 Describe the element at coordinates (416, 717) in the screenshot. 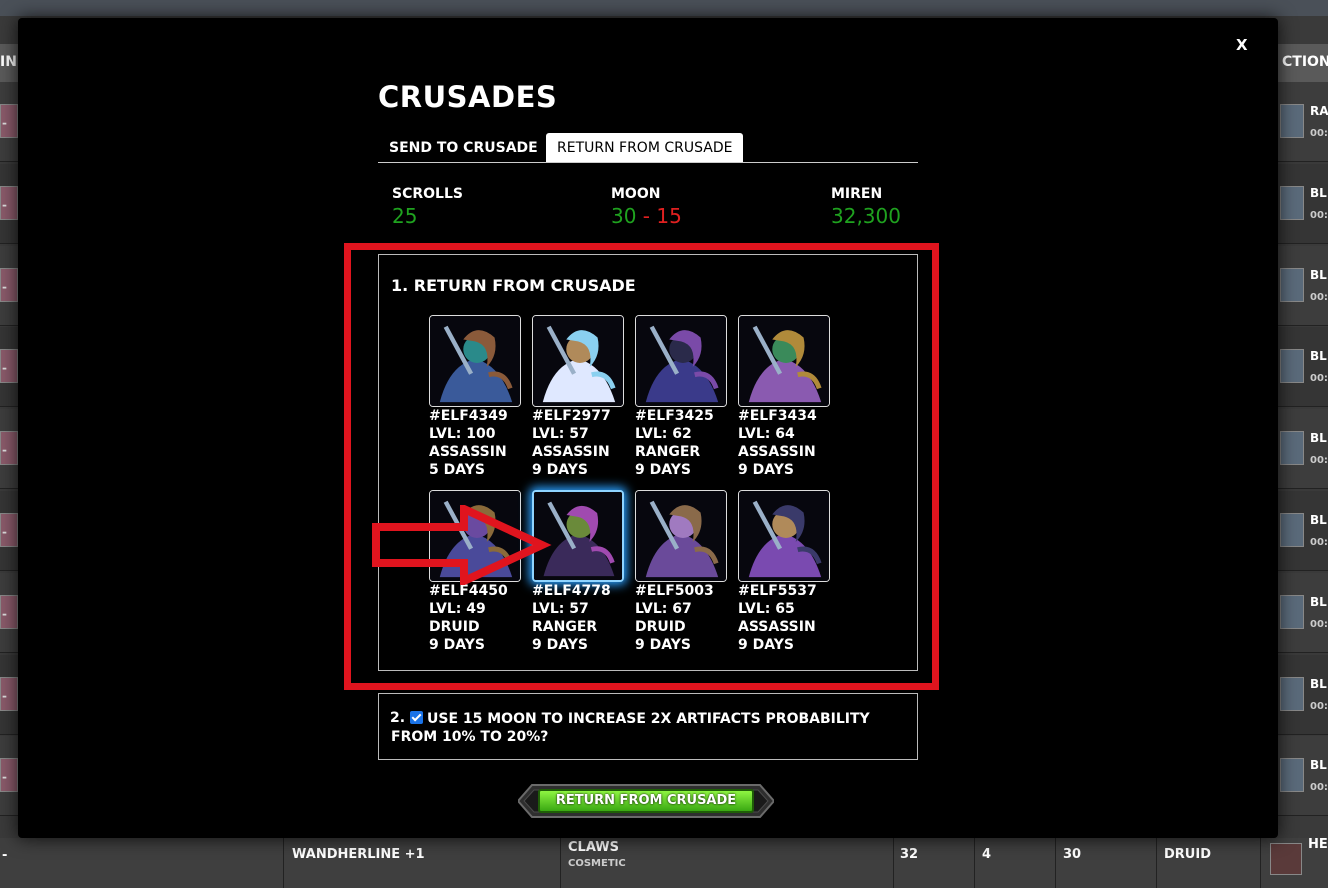

I see `artifact-boost-checkbox` at that location.